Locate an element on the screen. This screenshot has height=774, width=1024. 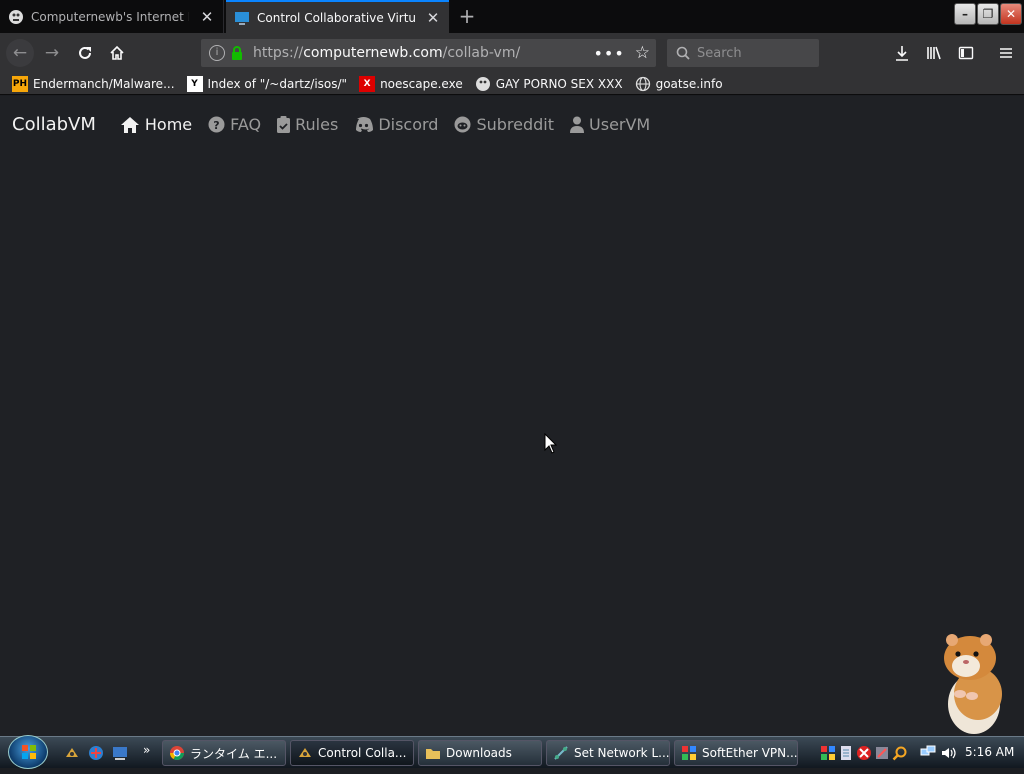
search-icon is located at coordinates (683, 53).